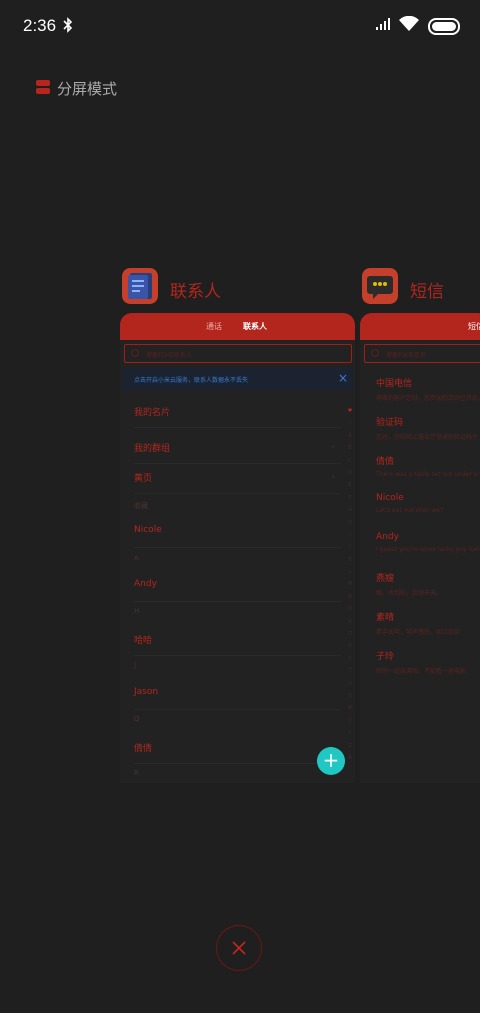  I want to click on index-letter: G, so click(350, 510).